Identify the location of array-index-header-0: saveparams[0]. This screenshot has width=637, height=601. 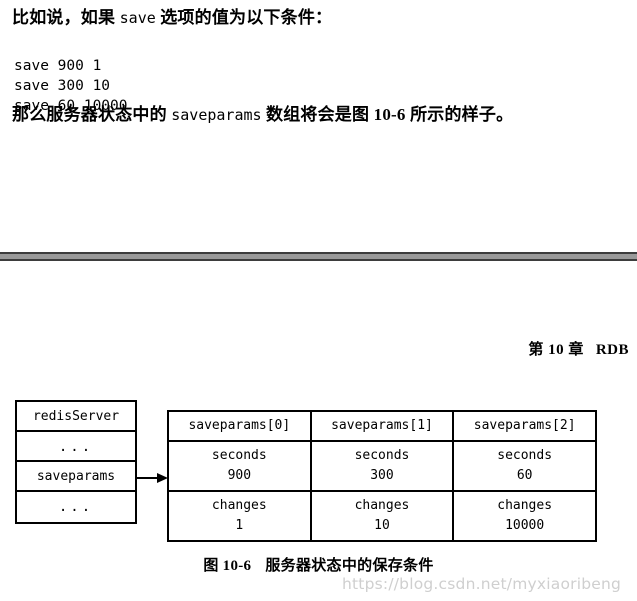
(239, 426).